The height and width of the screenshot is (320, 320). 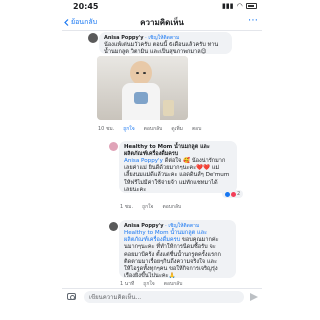 I want to click on baby-face, so click(x=141, y=73).